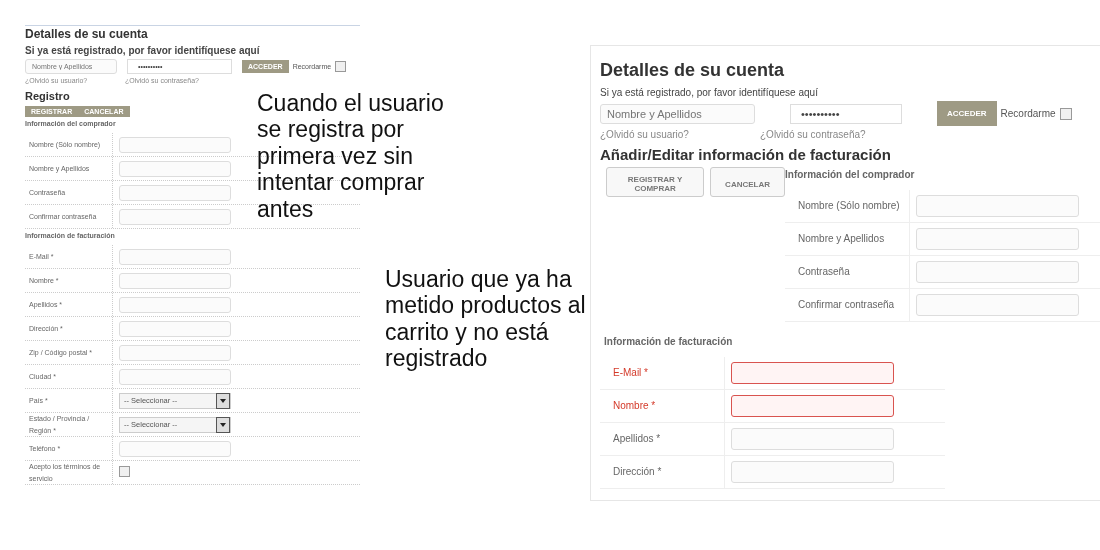 This screenshot has height=550, width=1100. What do you see at coordinates (847, 206) in the screenshot?
I see `field-label: Nombre (Sólo nombre)` at bounding box center [847, 206].